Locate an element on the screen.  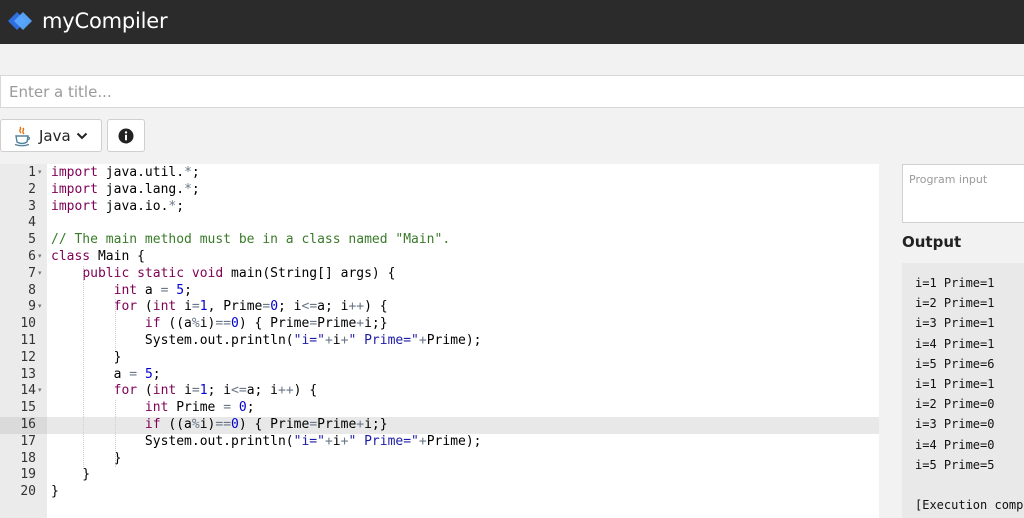
code-line-active: if ((a%i)==0) { Prime=Prime+i;} is located at coordinates (463, 425).